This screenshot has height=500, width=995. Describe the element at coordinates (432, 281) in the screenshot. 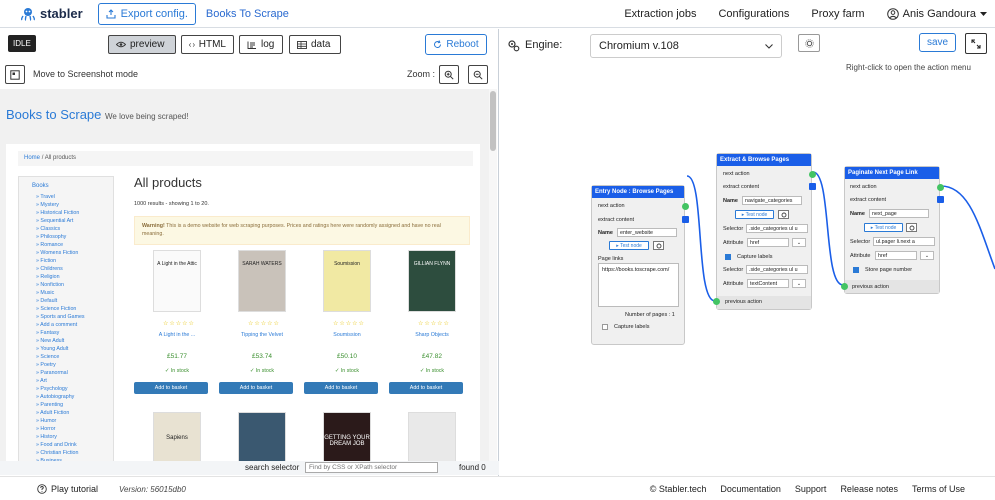

I see `book-cover: GILLIAN FLYNN` at that location.